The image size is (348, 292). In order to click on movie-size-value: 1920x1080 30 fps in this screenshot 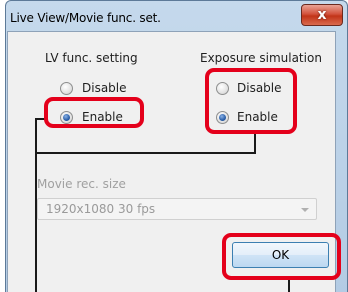, I will do `click(101, 209)`.